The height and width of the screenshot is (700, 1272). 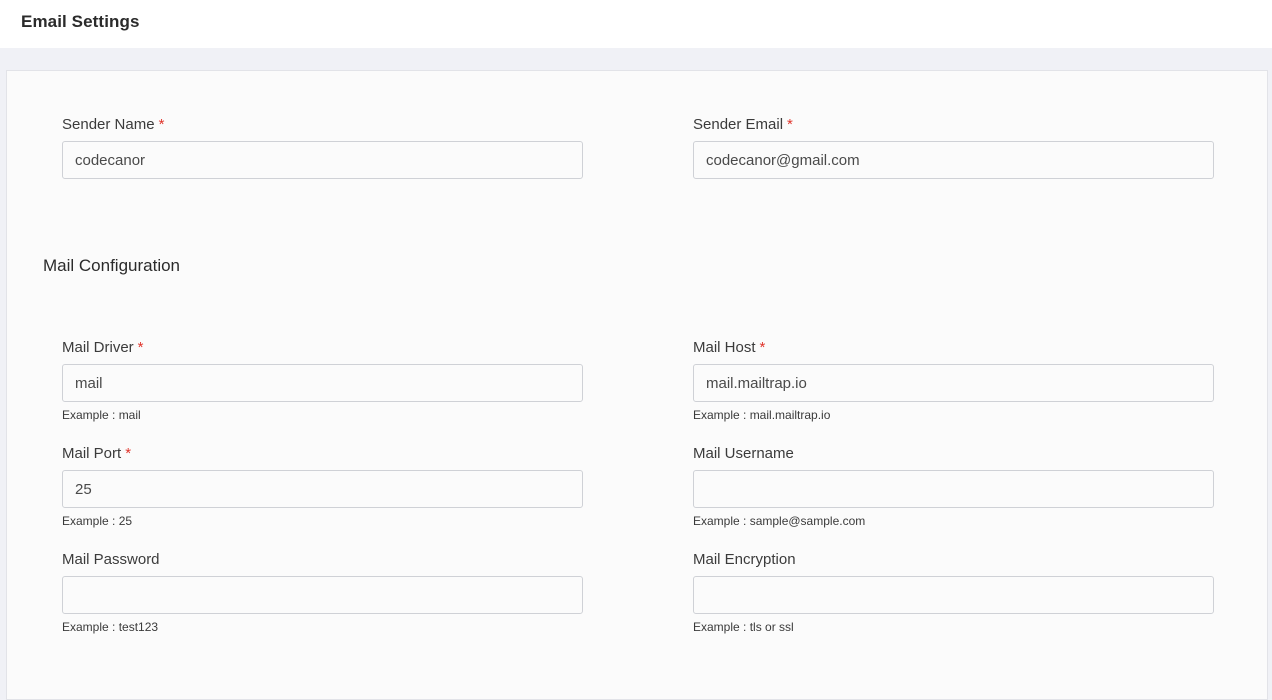 I want to click on mail-port-field: Mail Port* Example : 25, so click(x=322, y=486).